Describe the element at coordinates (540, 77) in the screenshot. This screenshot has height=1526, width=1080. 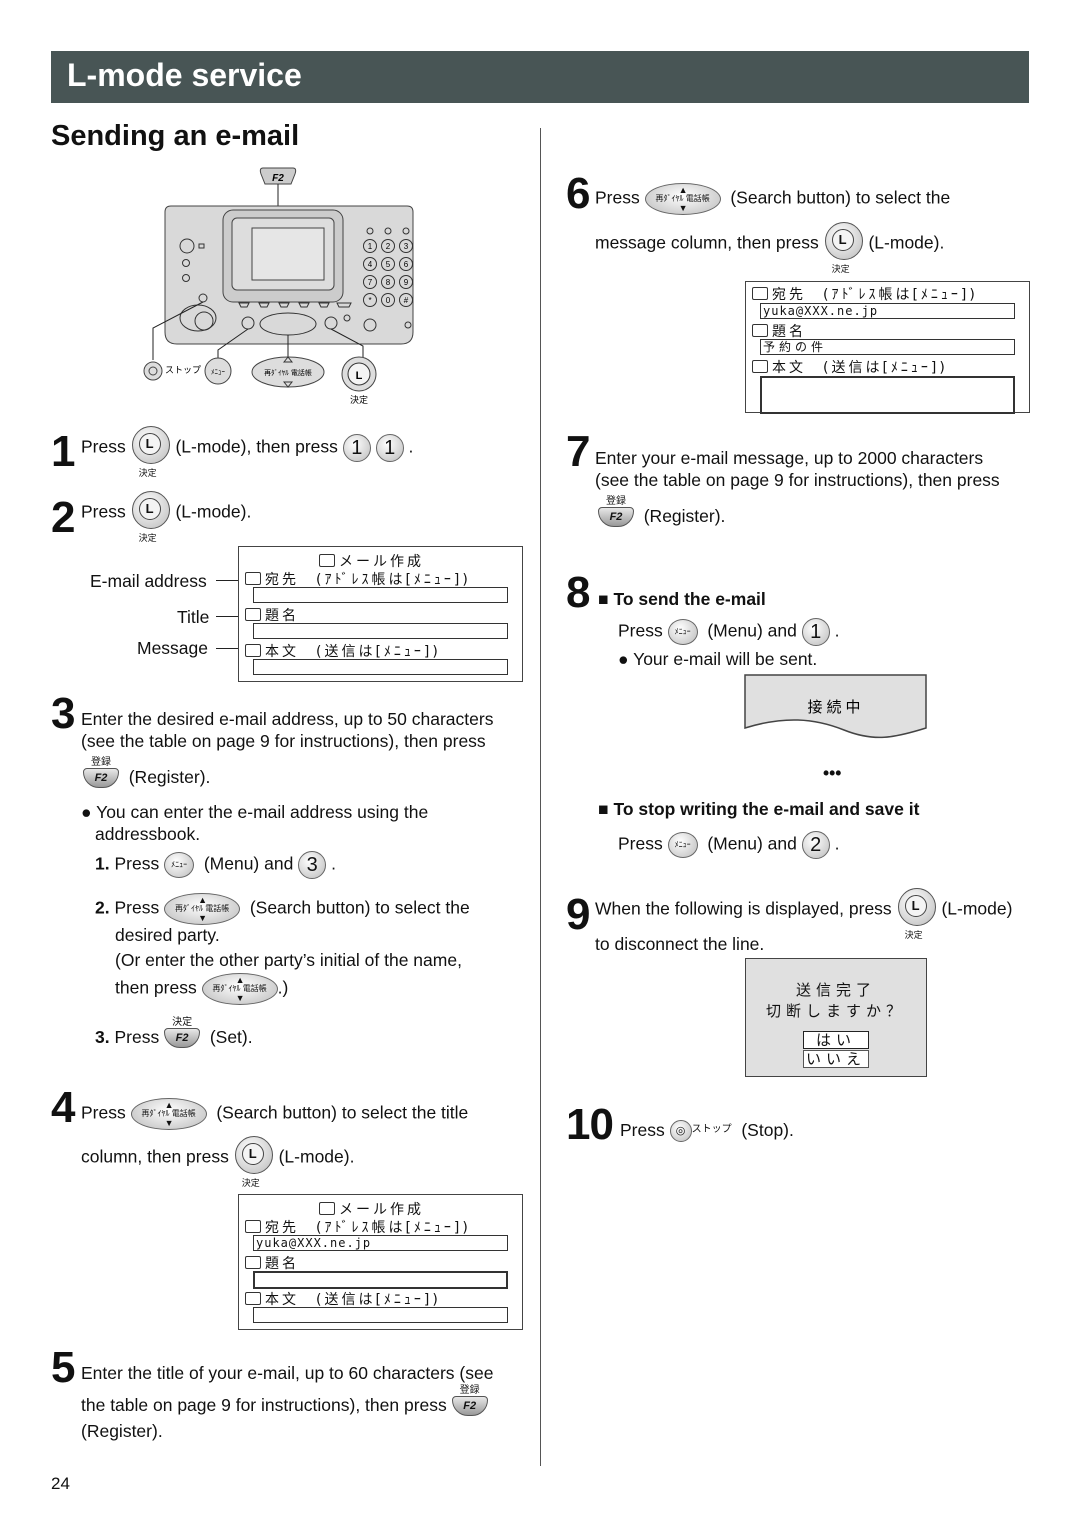
I see `section-banner: L-mode service` at that location.